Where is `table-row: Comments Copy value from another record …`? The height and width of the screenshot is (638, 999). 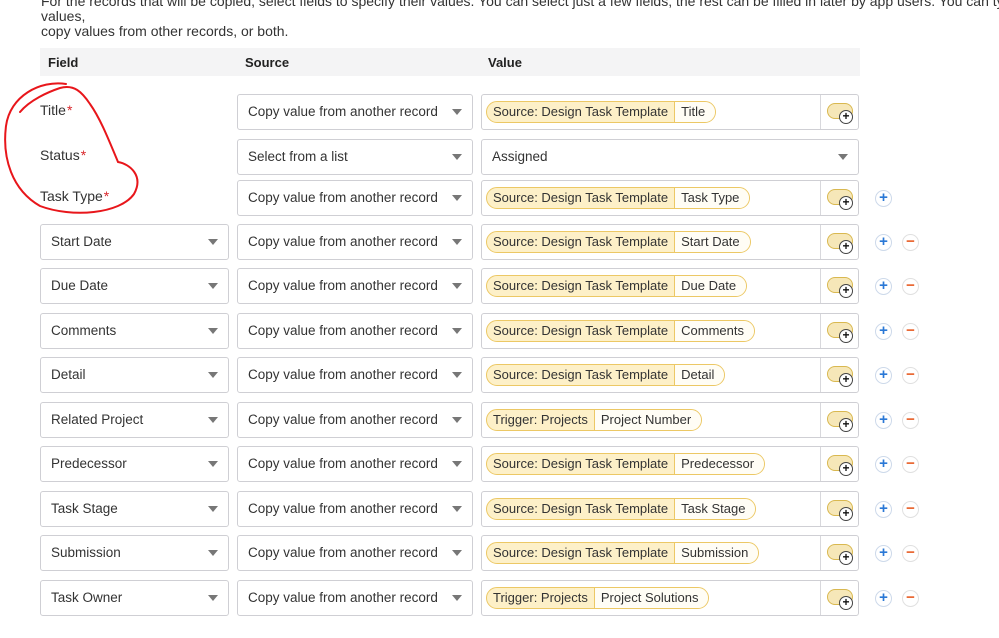
table-row: Comments Copy value from another record … is located at coordinates (499, 331).